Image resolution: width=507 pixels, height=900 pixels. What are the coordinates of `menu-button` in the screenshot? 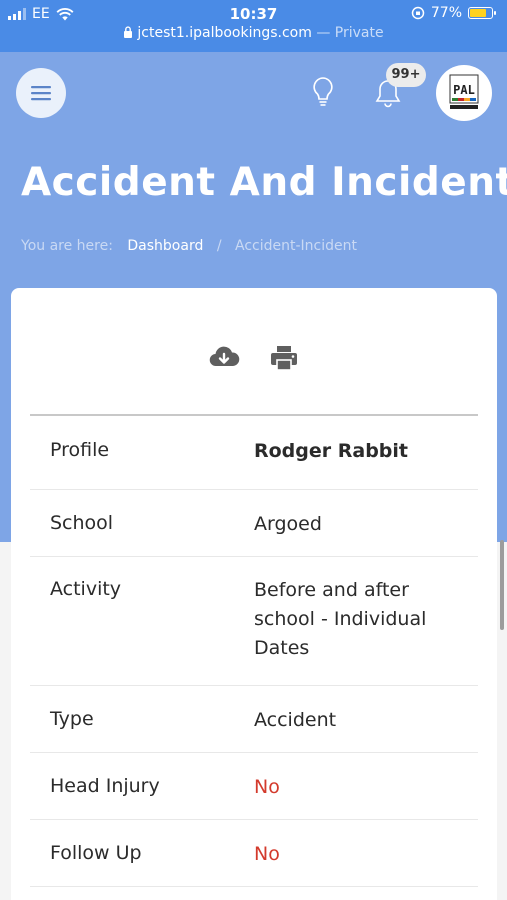 It's located at (41, 93).